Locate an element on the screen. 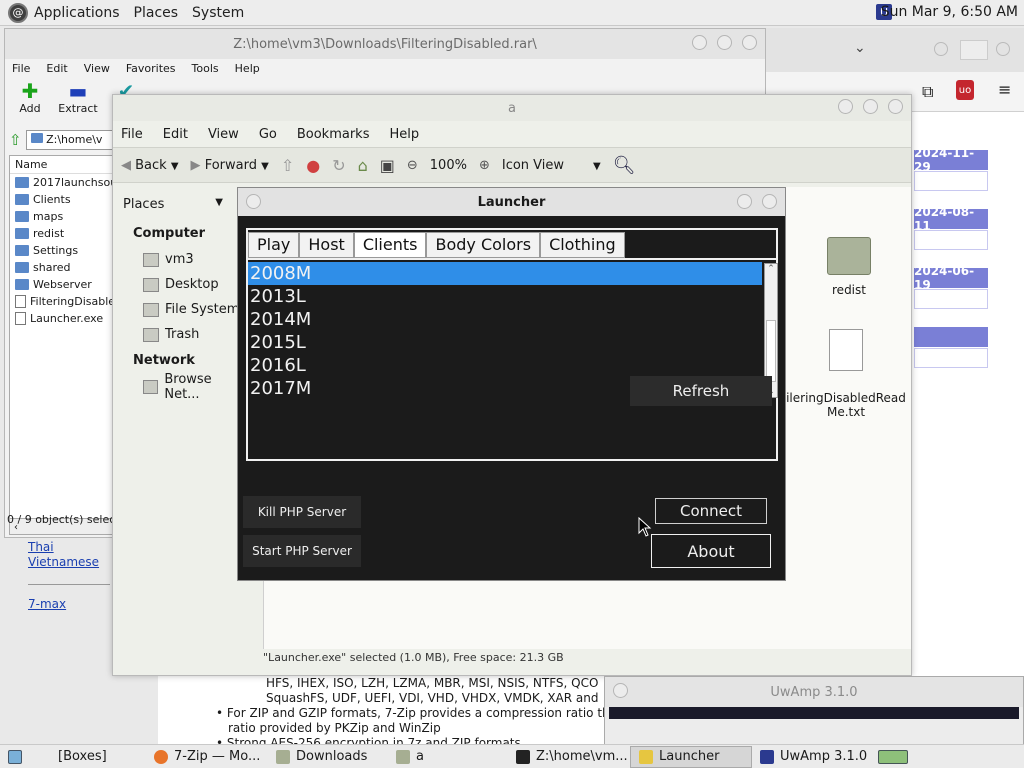 The image size is (1024, 768). link-vietnamese: Vietnamese is located at coordinates (69, 562).